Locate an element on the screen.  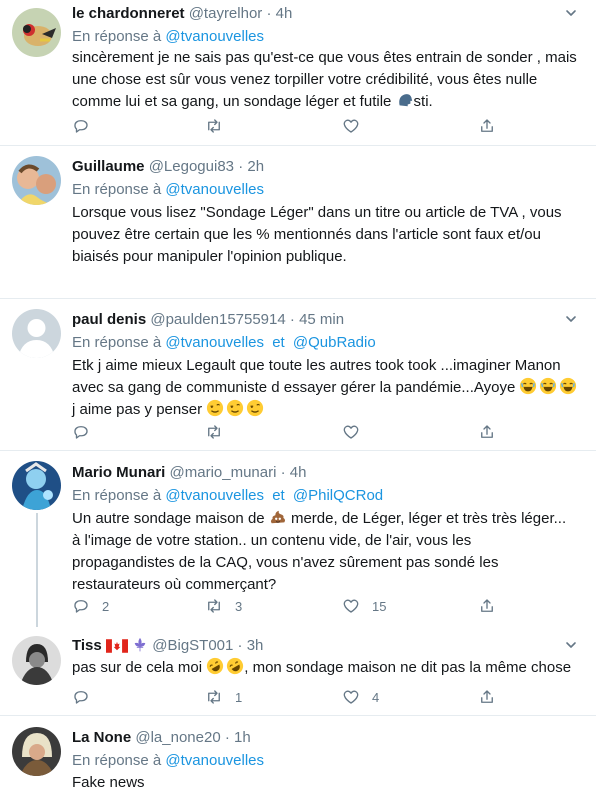
mention-link: @QubRadio is located at coordinates (334, 342).